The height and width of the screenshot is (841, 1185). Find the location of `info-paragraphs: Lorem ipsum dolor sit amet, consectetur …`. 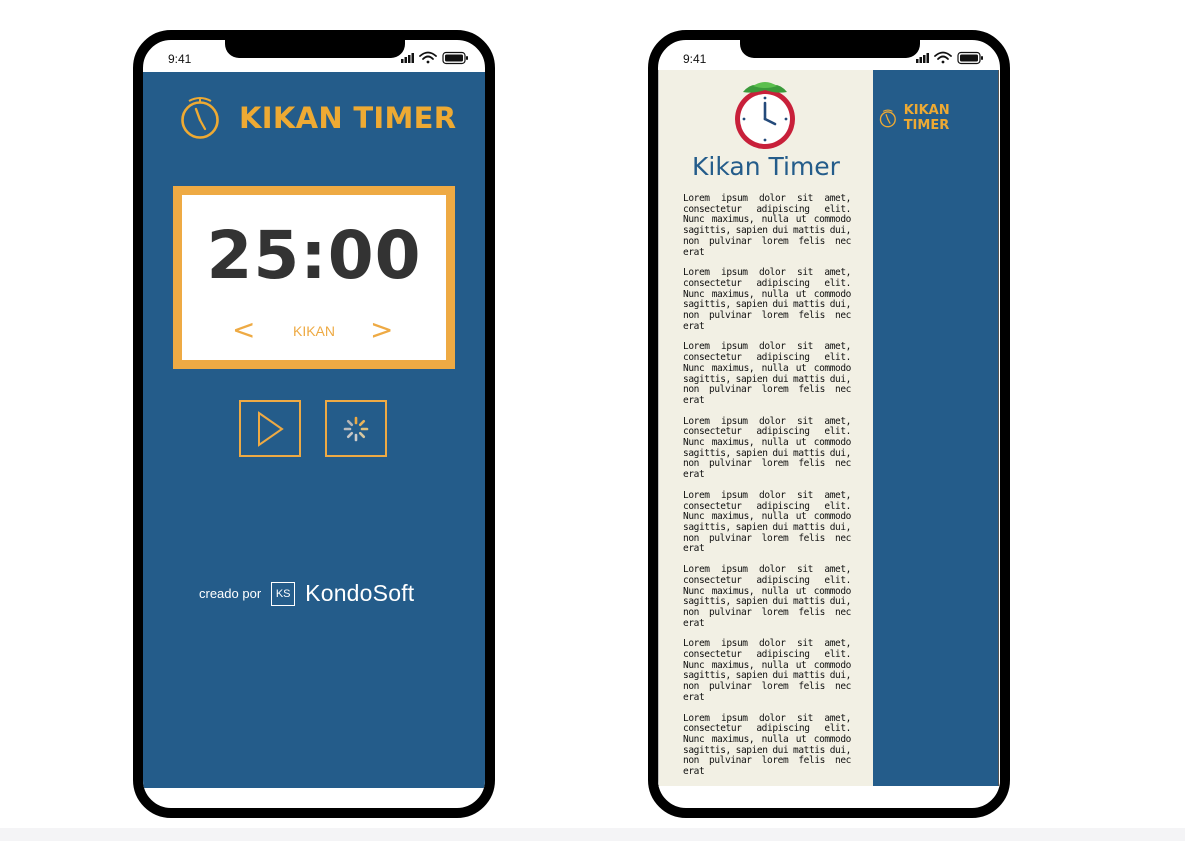

info-paragraphs: Lorem ipsum dolor sit amet, consectetur … is located at coordinates (767, 490).